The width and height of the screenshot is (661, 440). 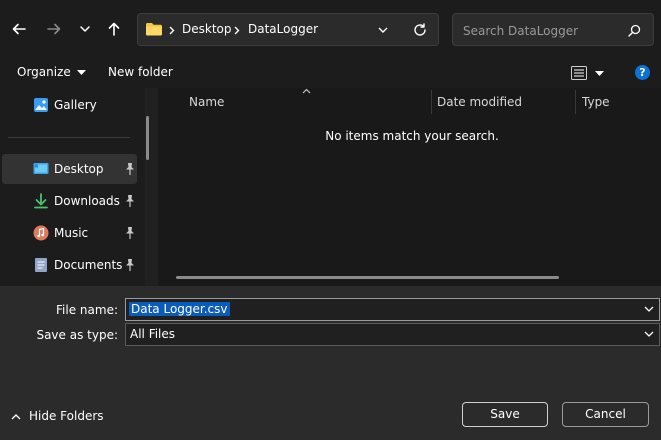 I want to click on refresh-icon, so click(x=420, y=30).